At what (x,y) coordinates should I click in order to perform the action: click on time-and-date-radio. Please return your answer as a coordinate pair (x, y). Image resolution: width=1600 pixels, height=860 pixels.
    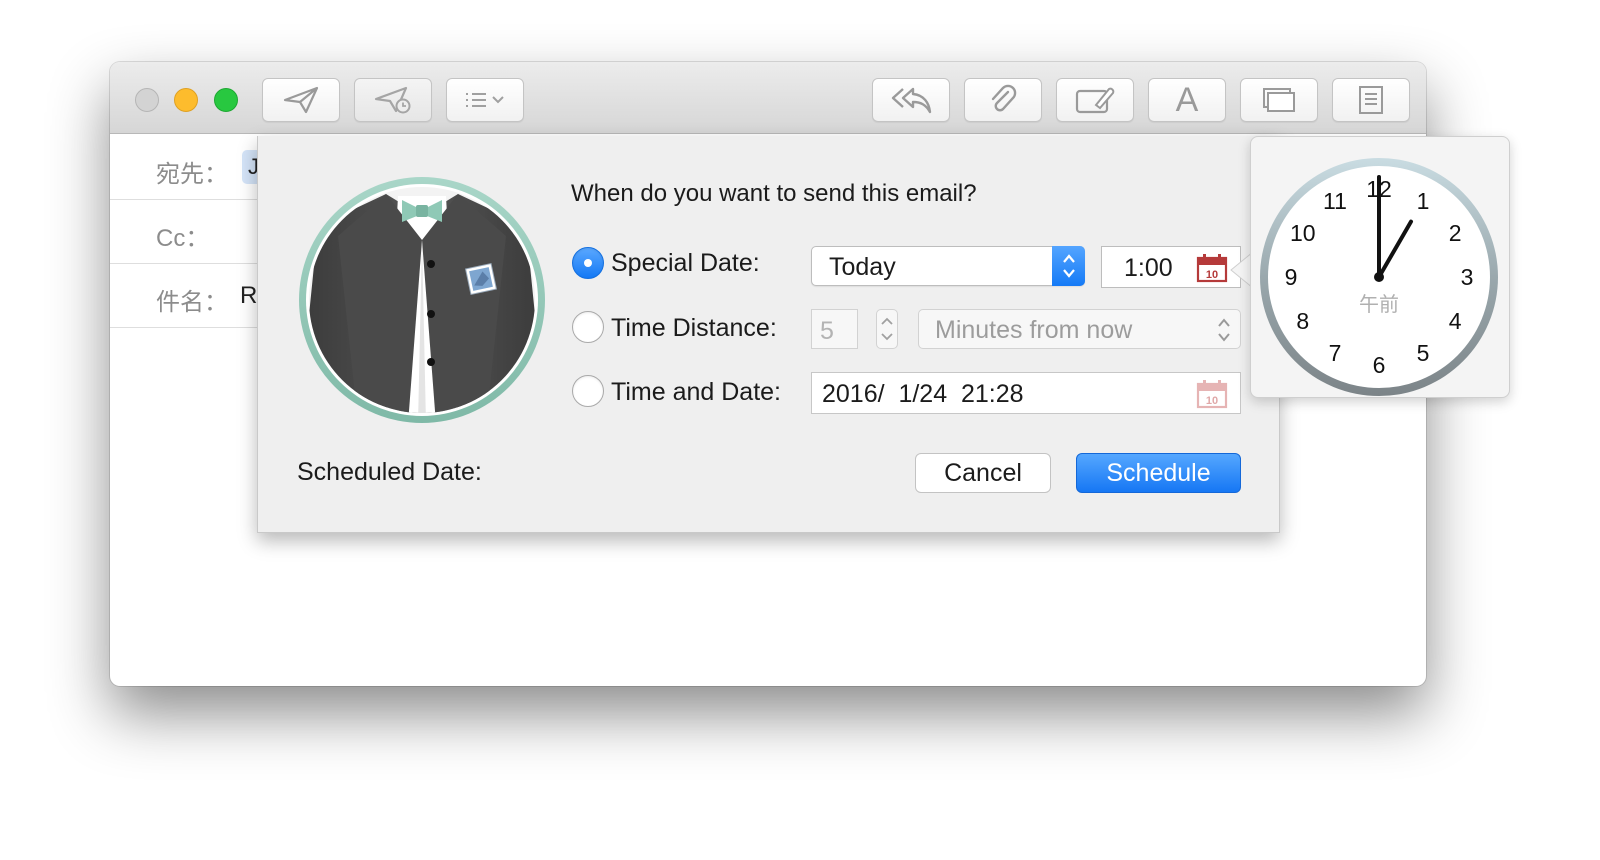
    Looking at the image, I should click on (588, 391).